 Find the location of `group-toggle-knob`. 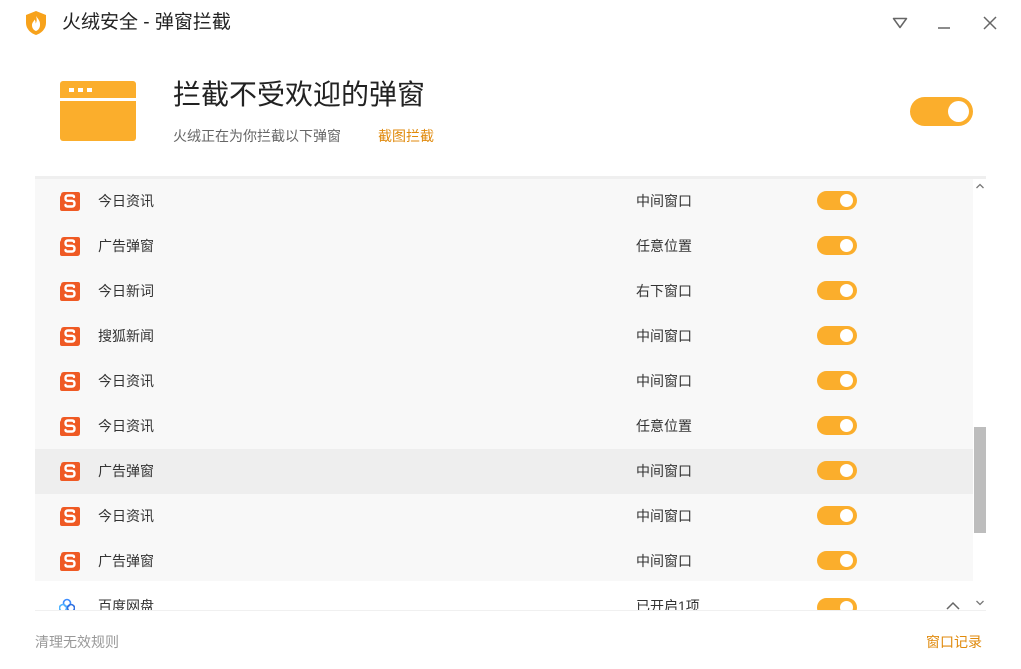

group-toggle-knob is located at coordinates (846, 605).